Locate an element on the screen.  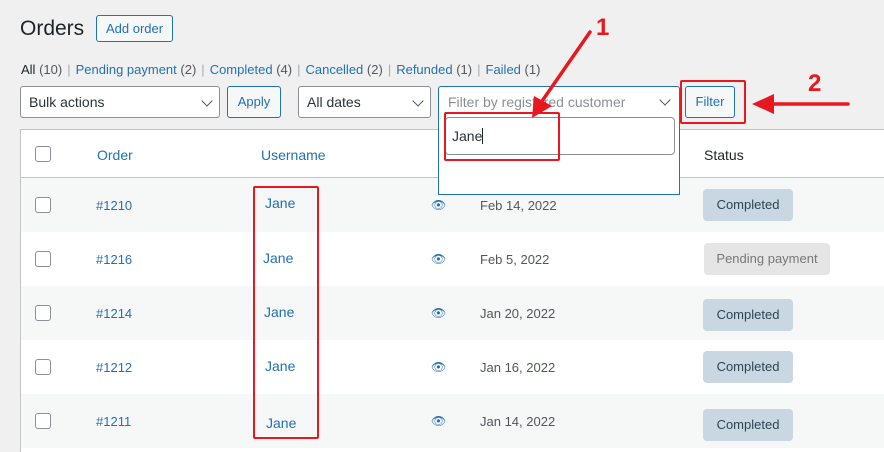
add-order-button: Add order is located at coordinates (135, 28).